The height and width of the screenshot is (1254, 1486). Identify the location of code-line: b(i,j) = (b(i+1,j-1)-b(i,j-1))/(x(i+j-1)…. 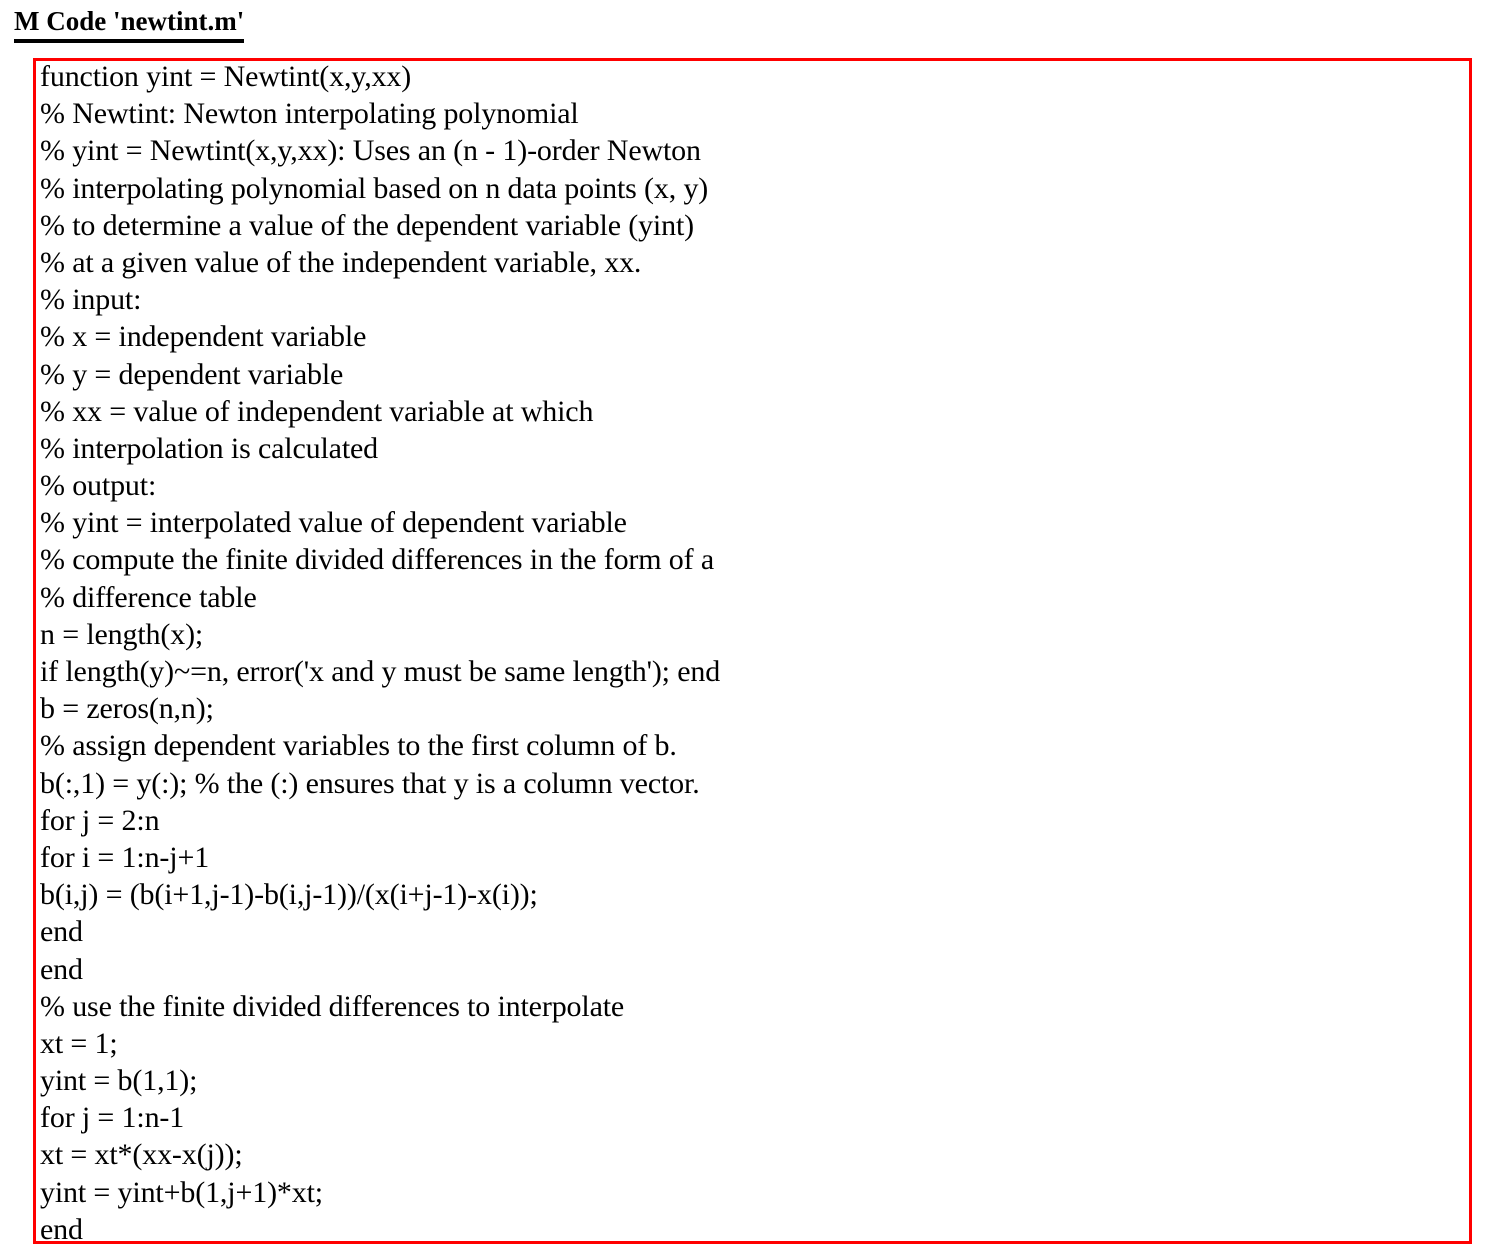
(289, 895).